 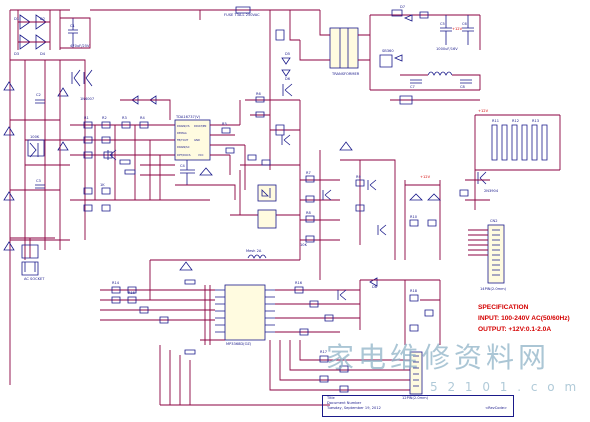 What do you see at coordinates (254, 251) in the screenshot?
I see `inductor-label: Mesh 2A` at bounding box center [254, 251].